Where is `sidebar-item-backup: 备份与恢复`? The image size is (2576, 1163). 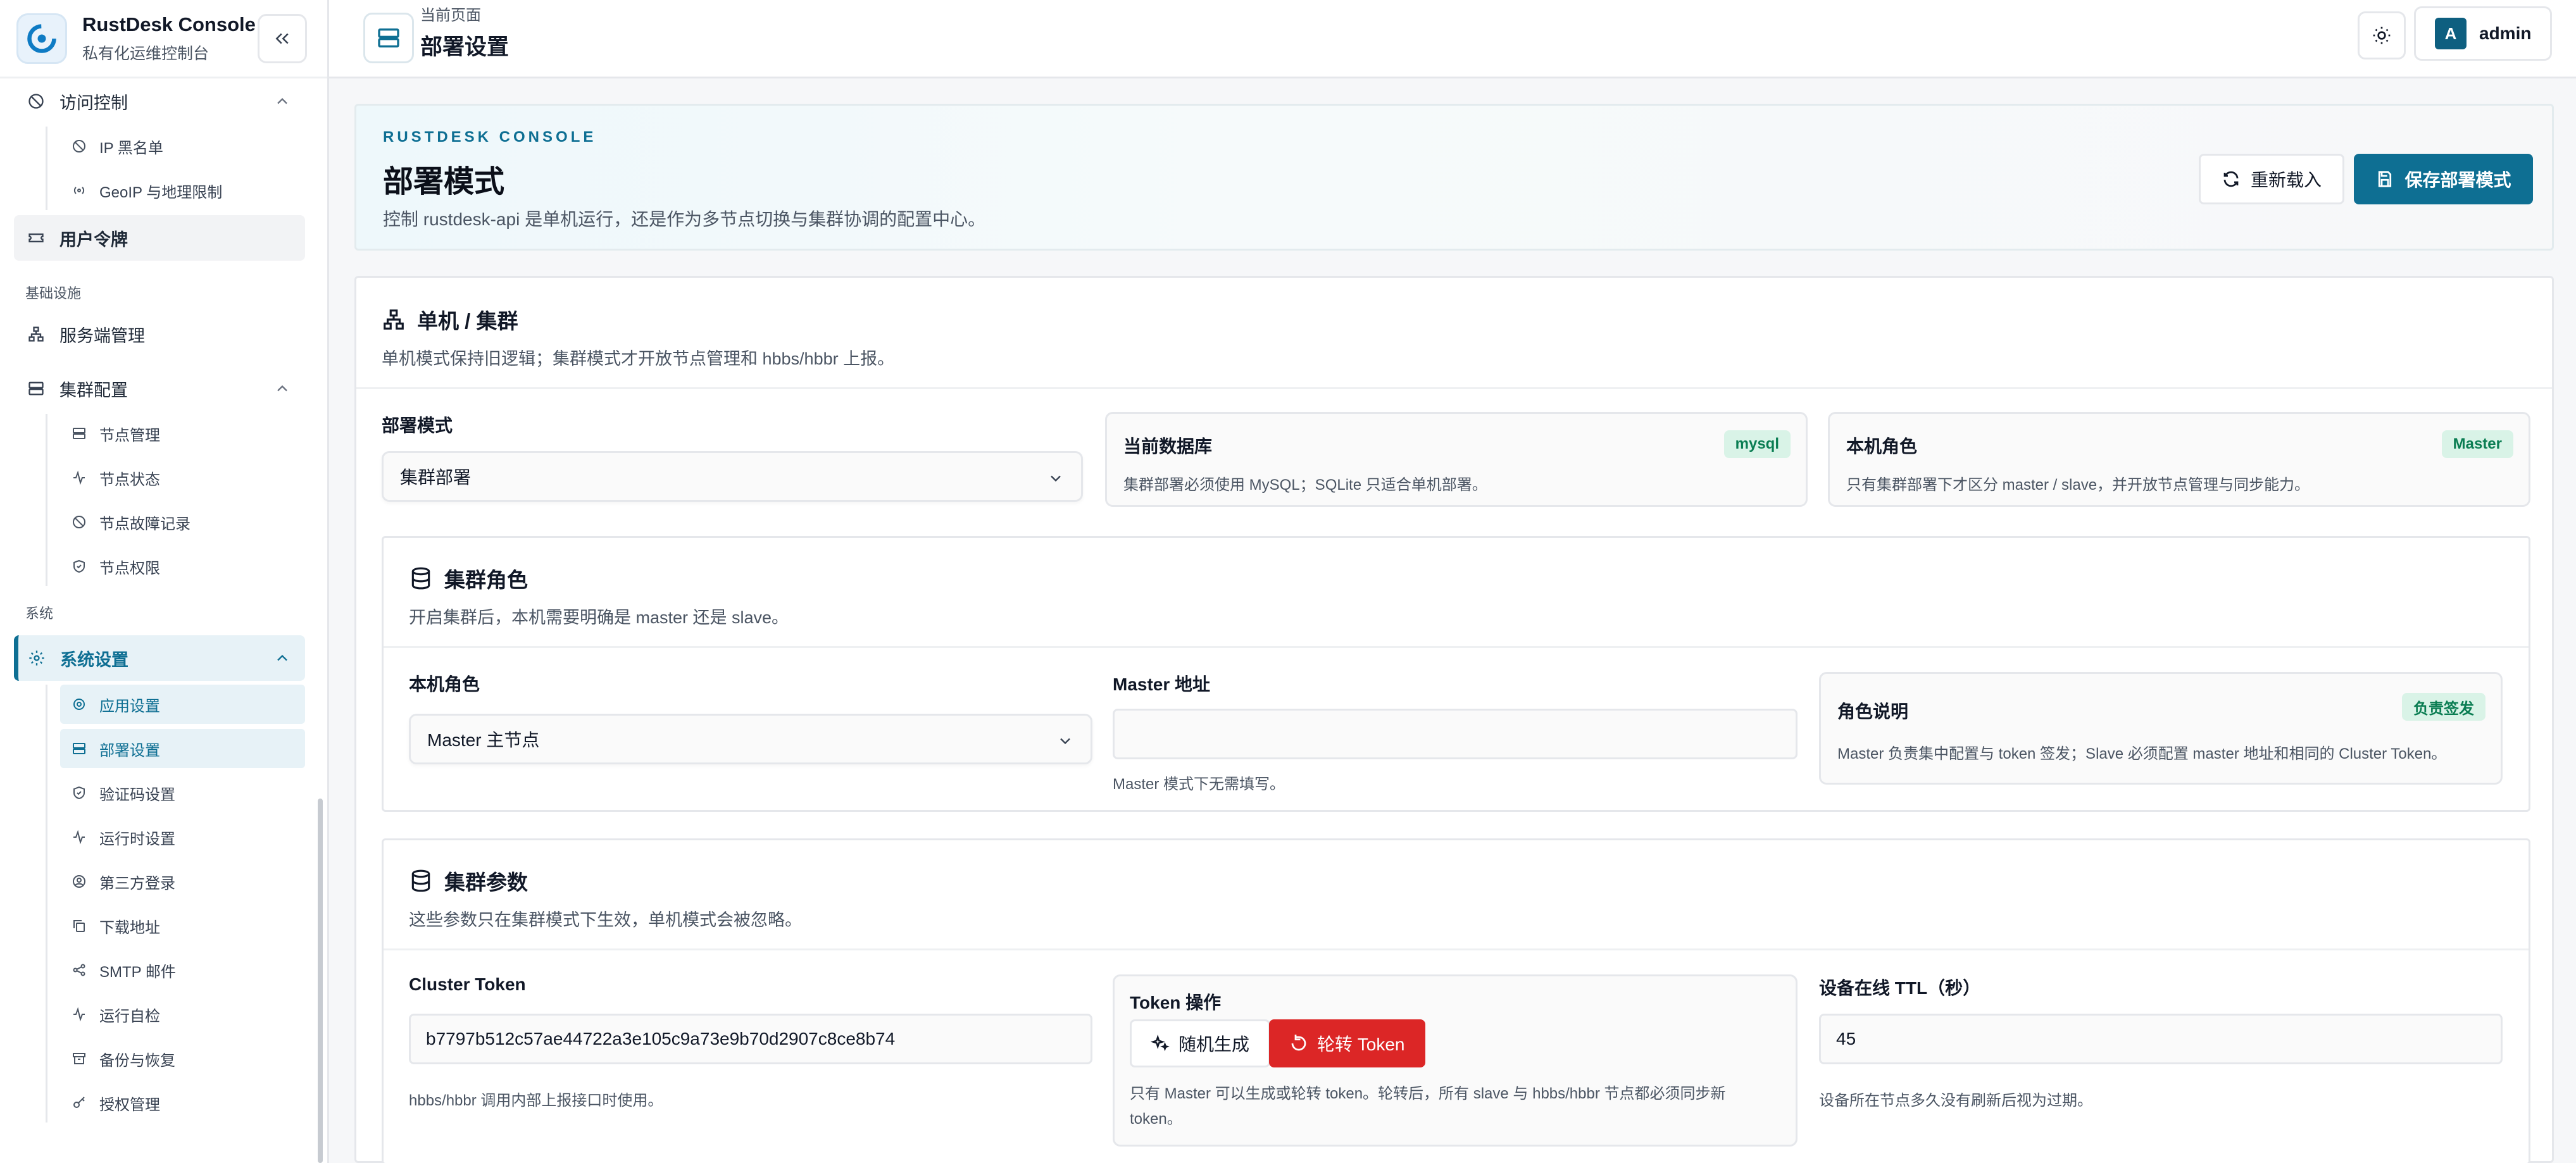
sidebar-item-backup: 备份与恢复 is located at coordinates (182, 1058).